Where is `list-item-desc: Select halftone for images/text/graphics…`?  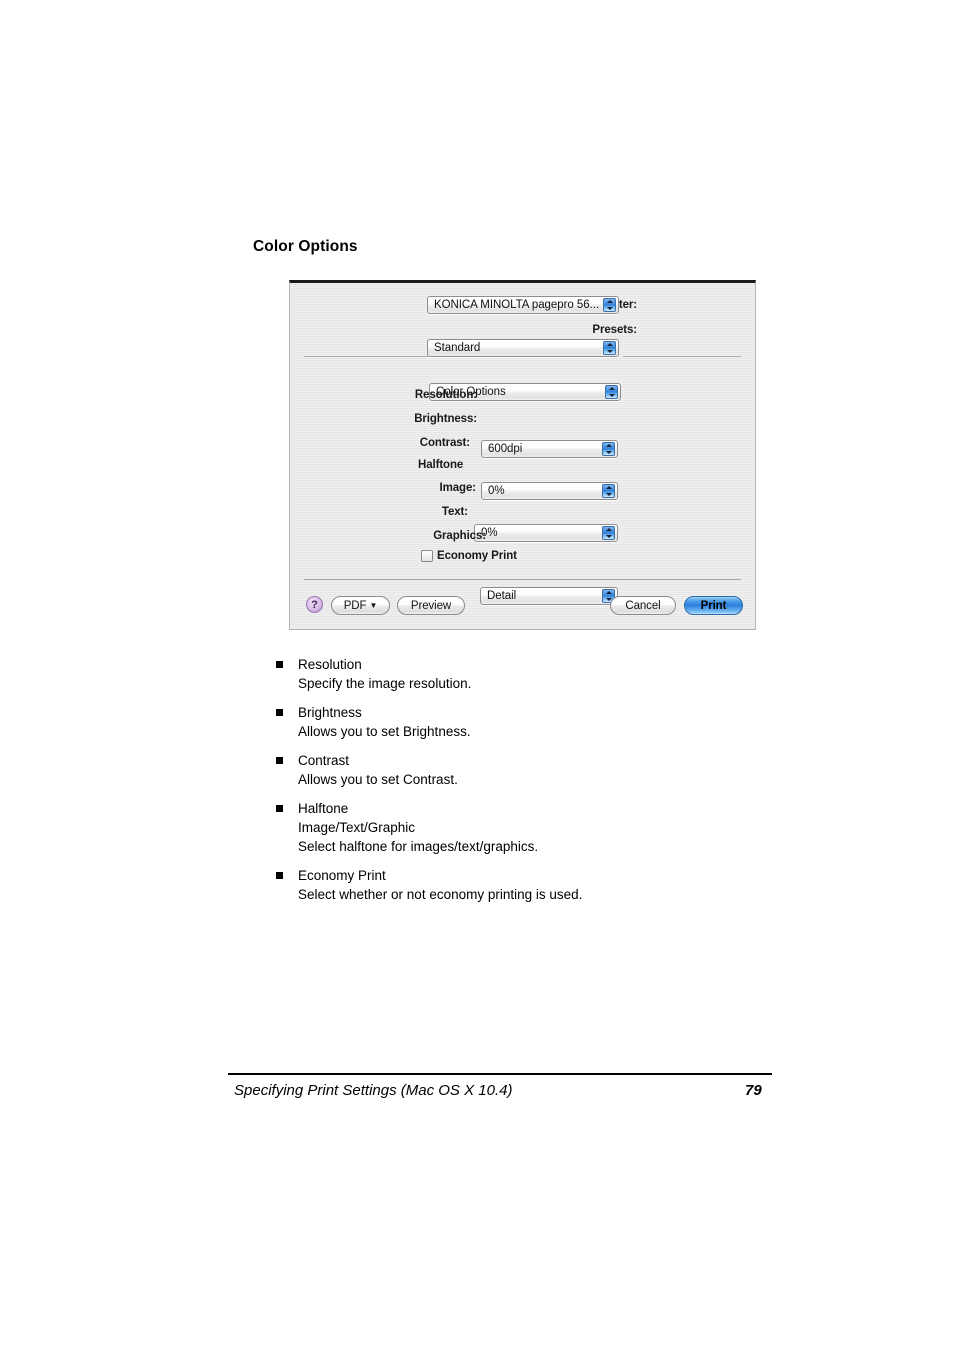
list-item-desc: Select halftone for images/text/graphics… is located at coordinates (418, 846).